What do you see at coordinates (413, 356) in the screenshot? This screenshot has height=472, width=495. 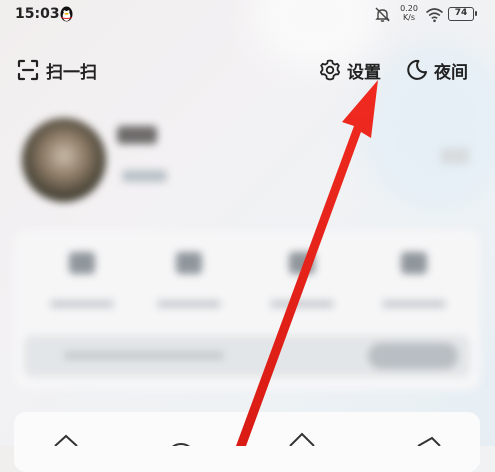 I see `promo-action-button` at bounding box center [413, 356].